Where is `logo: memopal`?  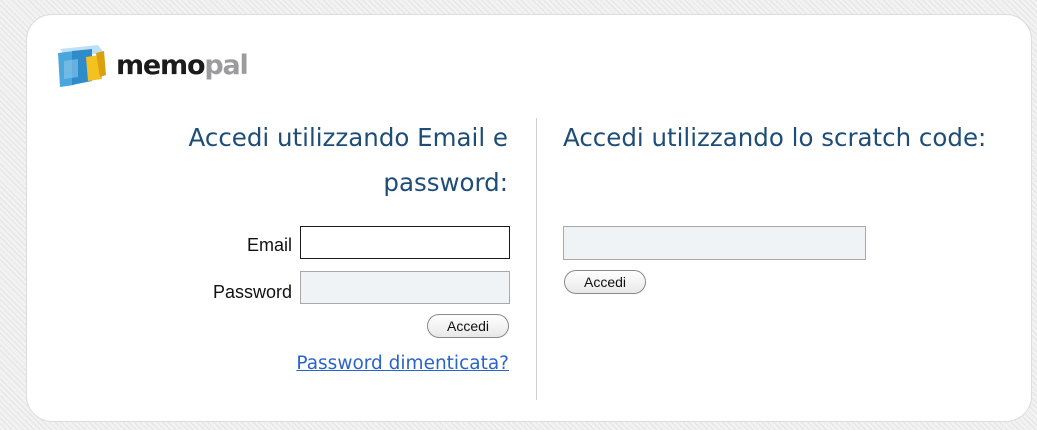 logo: memopal is located at coordinates (150, 65).